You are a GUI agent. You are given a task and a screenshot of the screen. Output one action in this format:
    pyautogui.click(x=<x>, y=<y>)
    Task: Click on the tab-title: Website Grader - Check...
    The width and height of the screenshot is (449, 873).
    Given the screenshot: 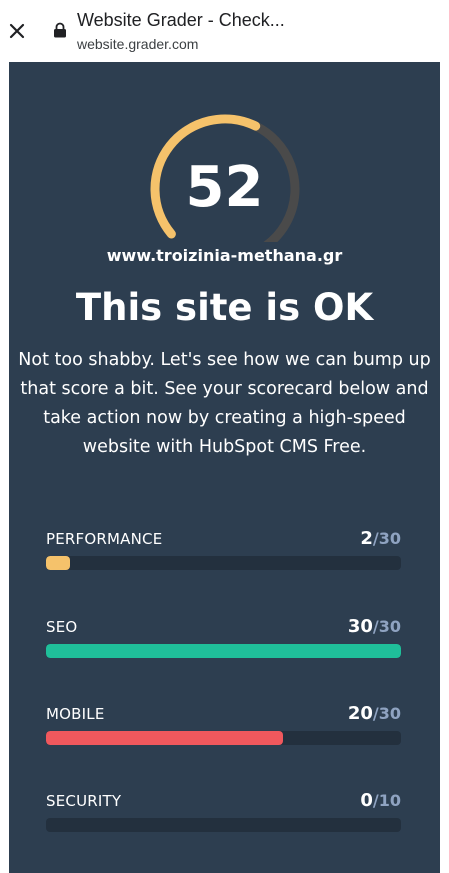 What is the action you would take?
    pyautogui.click(x=181, y=20)
    